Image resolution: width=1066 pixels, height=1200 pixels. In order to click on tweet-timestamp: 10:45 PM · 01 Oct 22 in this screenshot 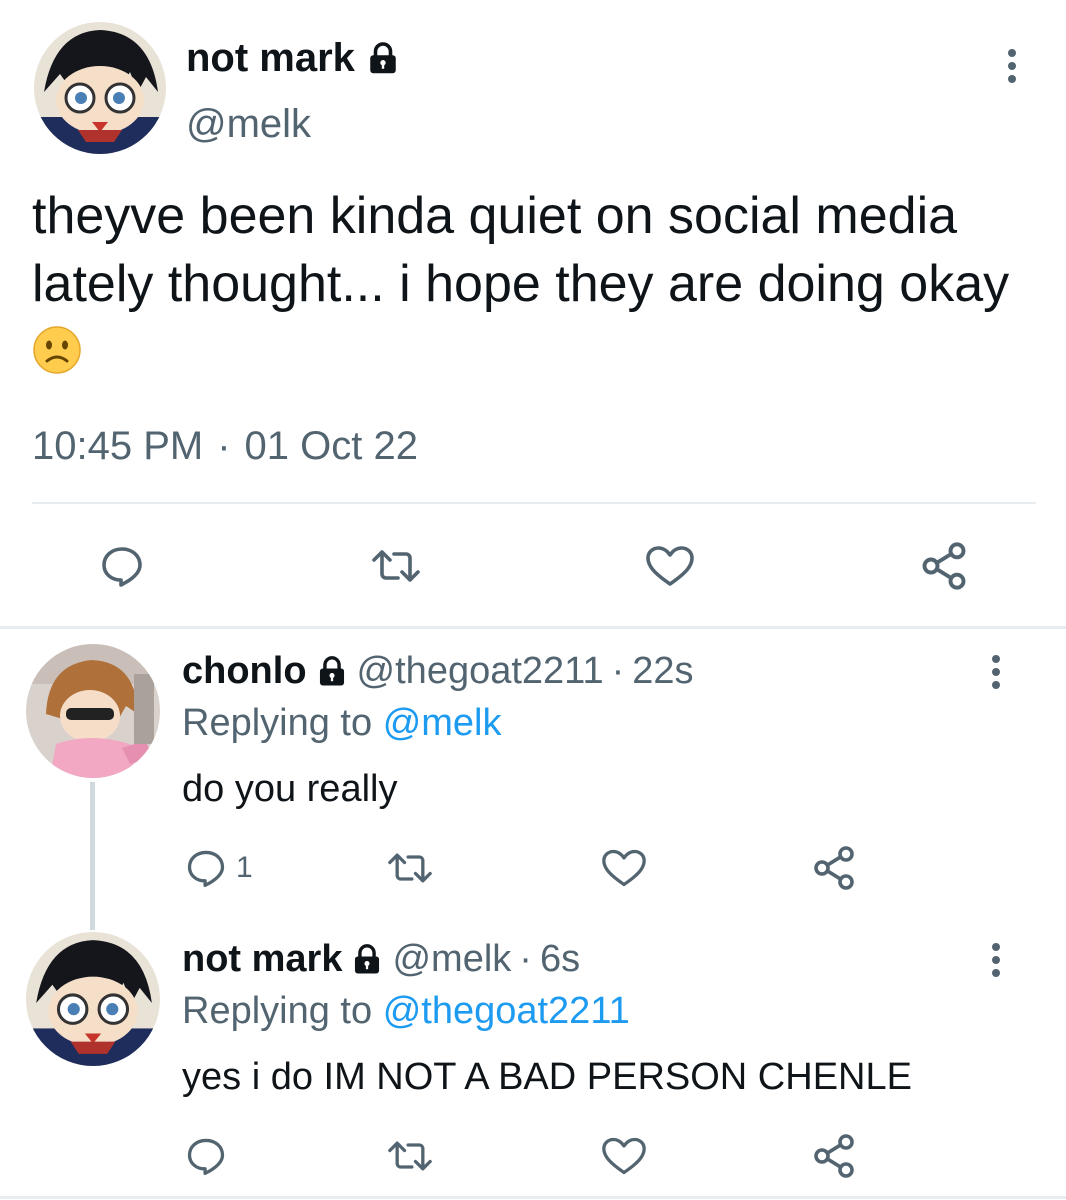, I will do `click(225, 446)`.